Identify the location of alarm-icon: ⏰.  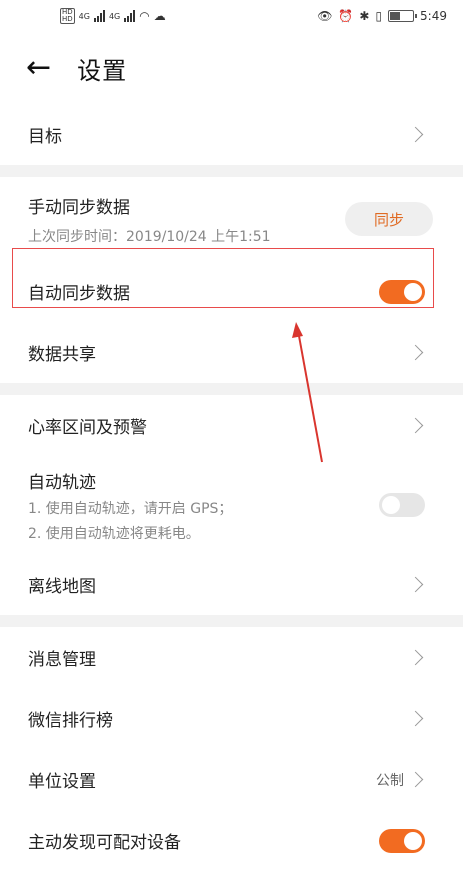
(346, 16).